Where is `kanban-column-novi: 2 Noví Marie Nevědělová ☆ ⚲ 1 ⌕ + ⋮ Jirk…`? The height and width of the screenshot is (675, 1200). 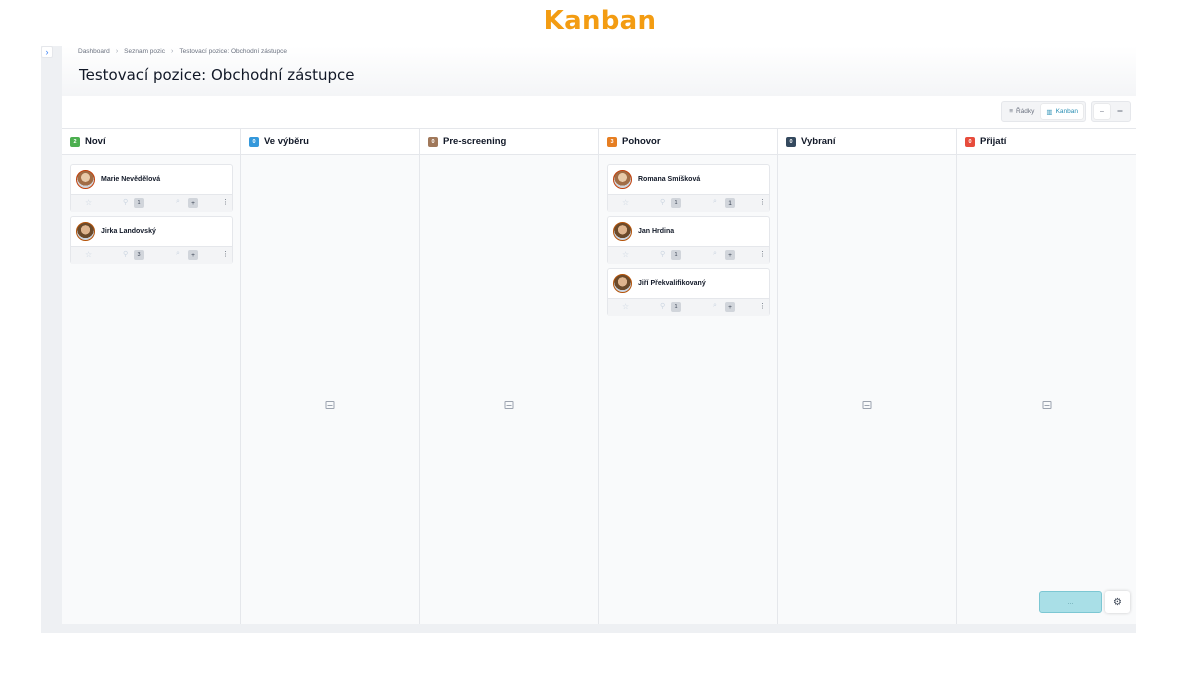
kanban-column-novi: 2 Noví Marie Nevědělová ☆ ⚲ 1 ⌕ + ⋮ Jirk… is located at coordinates (151, 376).